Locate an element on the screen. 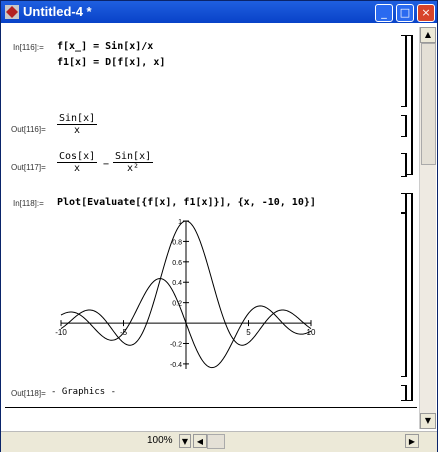 The width and height of the screenshot is (438, 452). y-tick-label: 0.2 is located at coordinates (177, 304).